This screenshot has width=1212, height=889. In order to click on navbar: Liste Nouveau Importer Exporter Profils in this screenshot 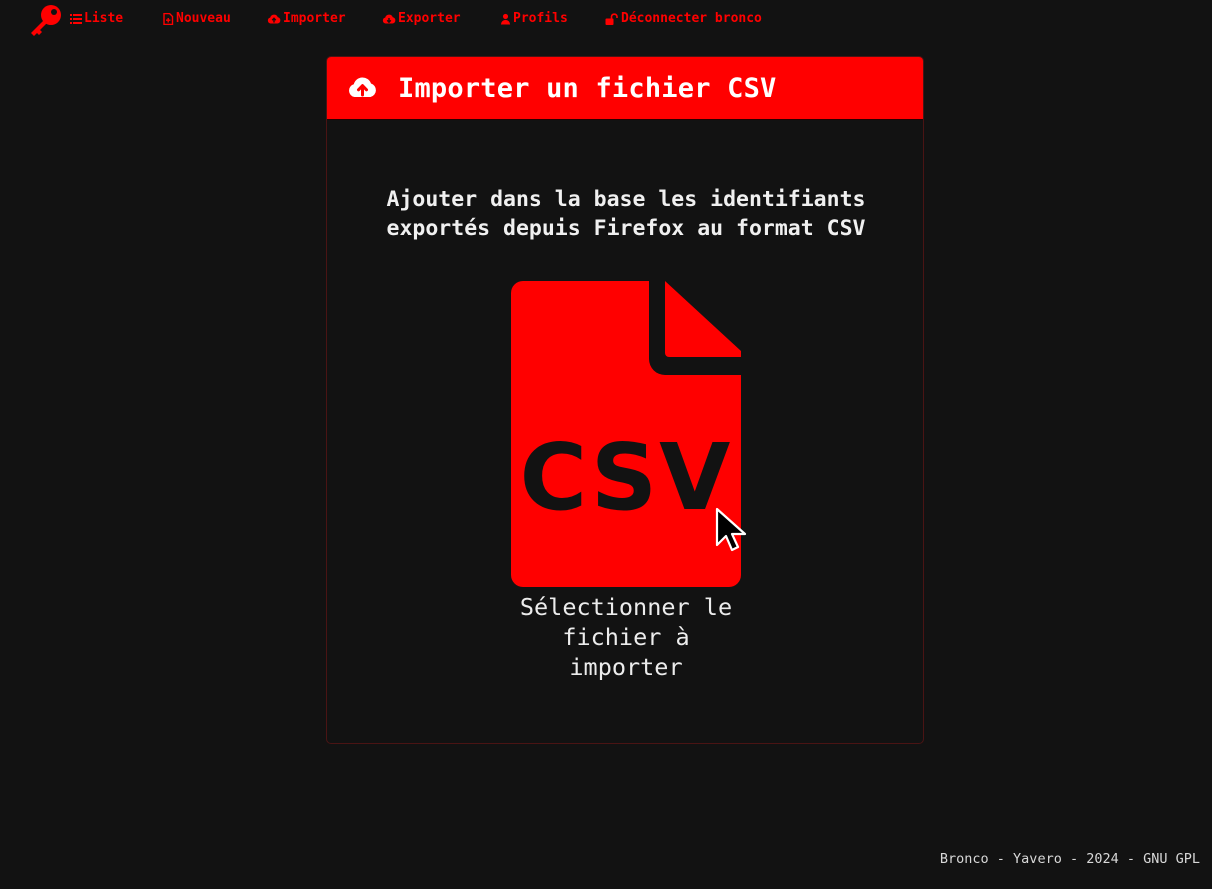, I will do `click(606, 20)`.